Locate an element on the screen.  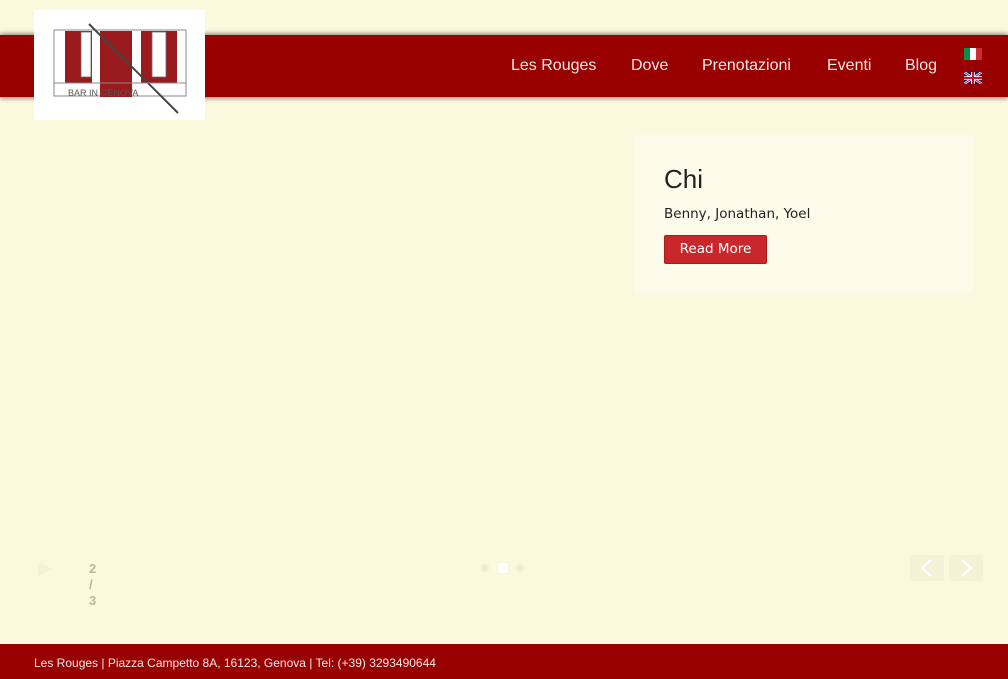
nav-item-eventi: Eventi is located at coordinates (849, 66).